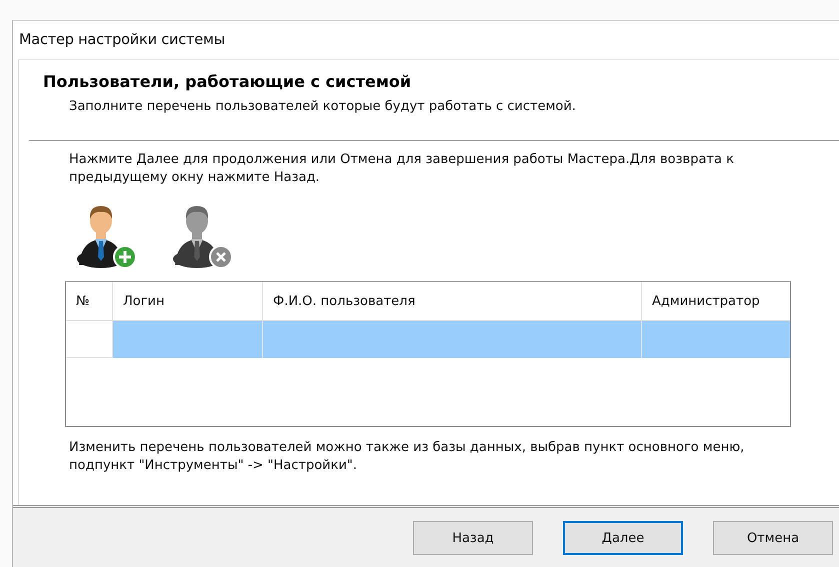 The height and width of the screenshot is (567, 839). What do you see at coordinates (773, 538) in the screenshot?
I see `dialog-button: Отмена` at bounding box center [773, 538].